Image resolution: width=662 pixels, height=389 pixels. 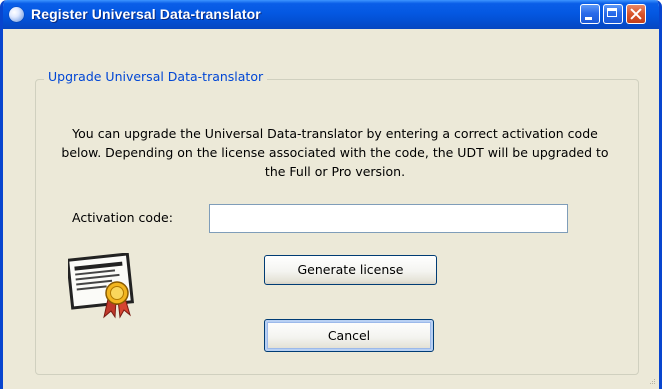 I want to click on close-button, so click(x=636, y=14).